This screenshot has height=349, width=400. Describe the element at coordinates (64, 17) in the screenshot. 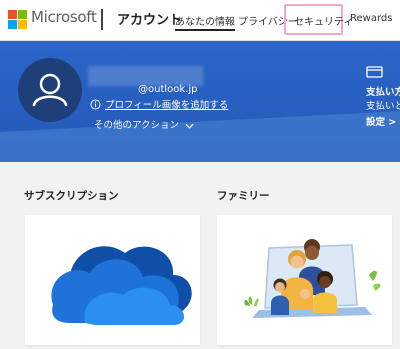

I see `brand-name: Microsoft` at that location.